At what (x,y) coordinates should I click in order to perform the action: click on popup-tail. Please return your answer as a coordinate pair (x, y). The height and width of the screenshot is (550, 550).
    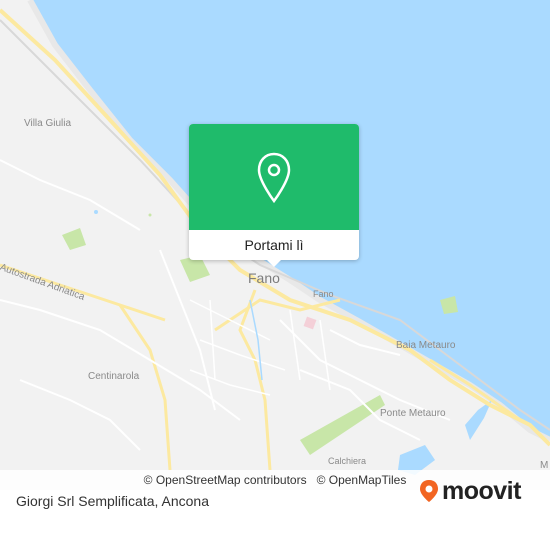
    Looking at the image, I should click on (274, 263).